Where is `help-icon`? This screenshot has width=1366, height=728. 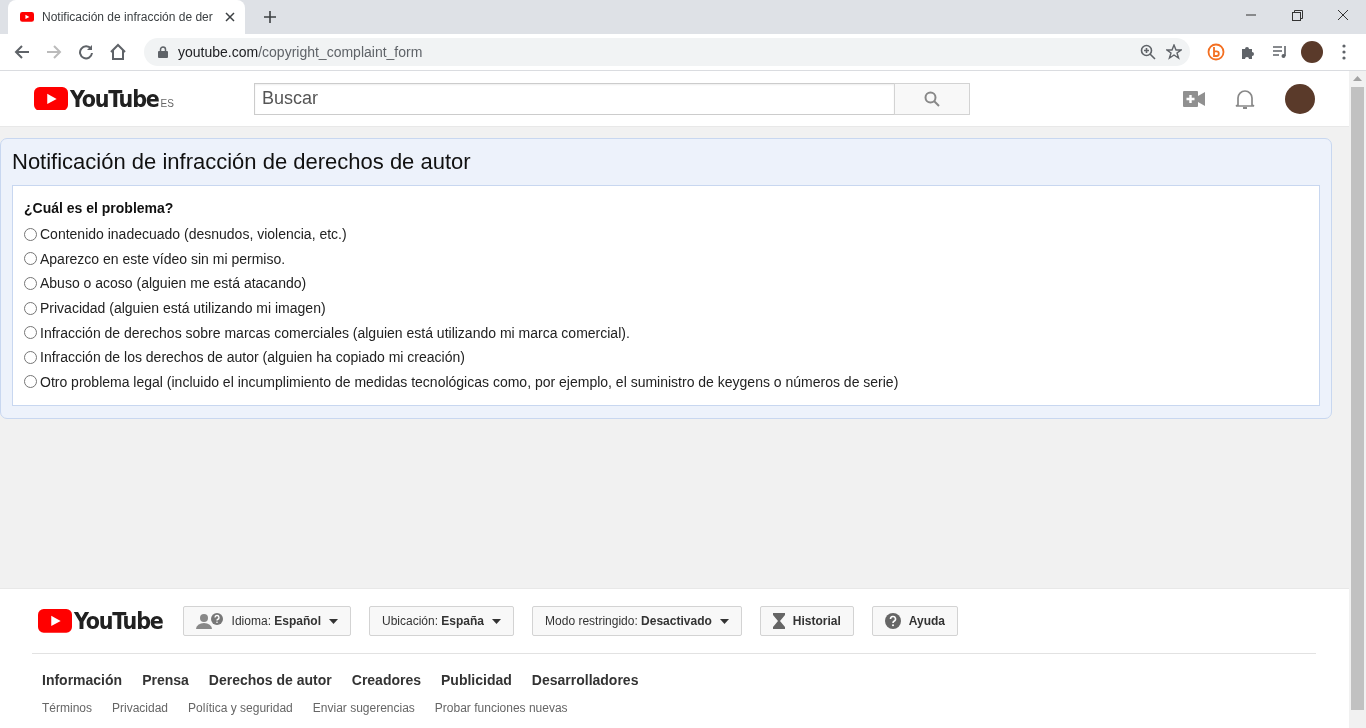 help-icon is located at coordinates (892, 621).